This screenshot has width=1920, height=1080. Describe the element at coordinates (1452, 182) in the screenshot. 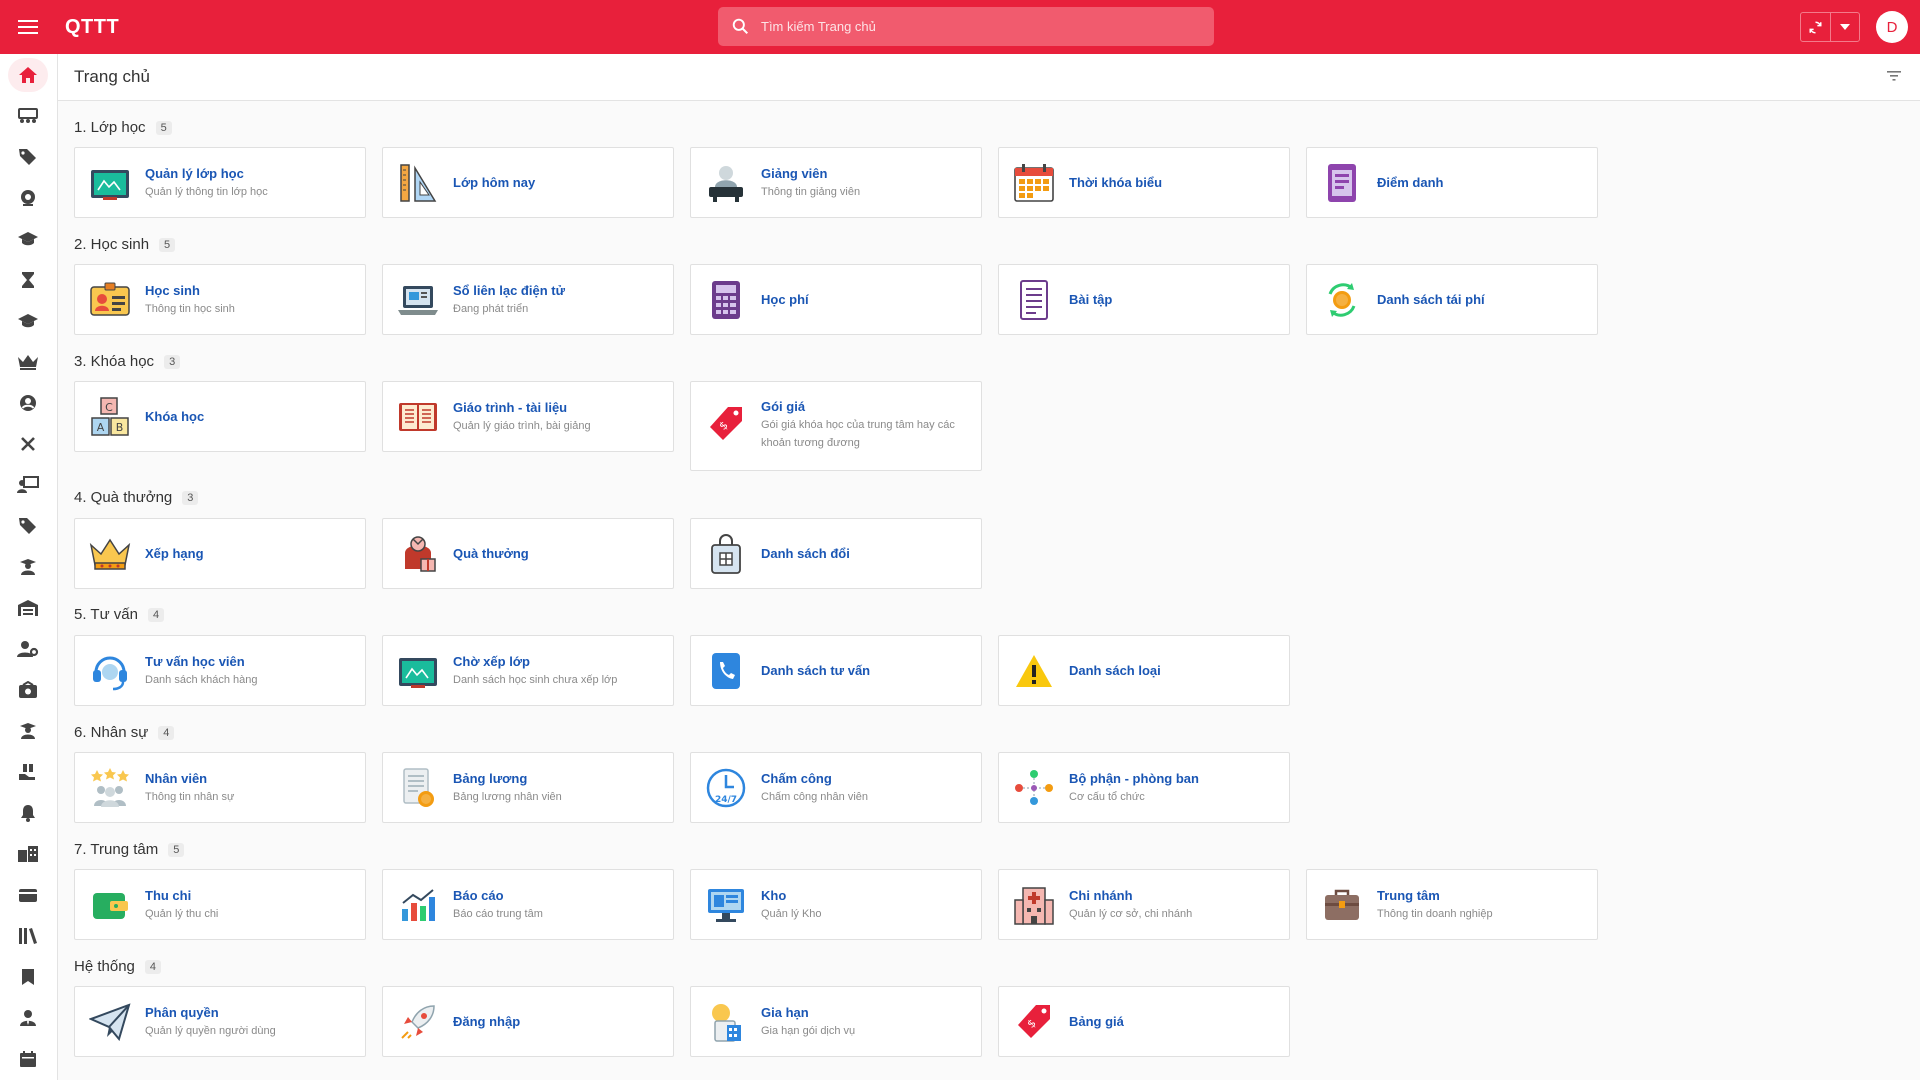

I see `card-attendance: Điểm danh` at that location.